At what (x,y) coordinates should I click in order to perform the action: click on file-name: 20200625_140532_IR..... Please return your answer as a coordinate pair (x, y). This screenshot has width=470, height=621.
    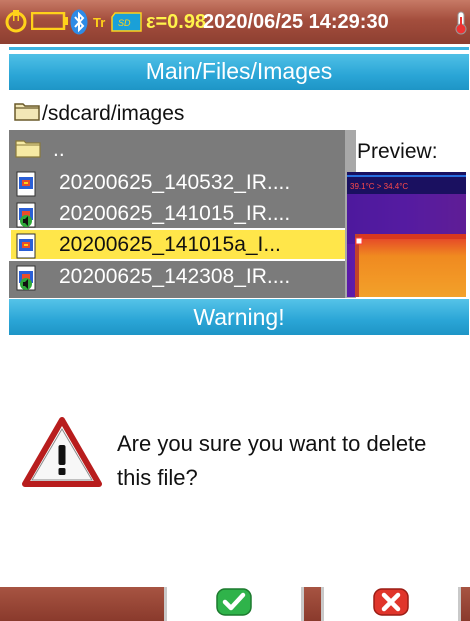
    Looking at the image, I should click on (175, 182).